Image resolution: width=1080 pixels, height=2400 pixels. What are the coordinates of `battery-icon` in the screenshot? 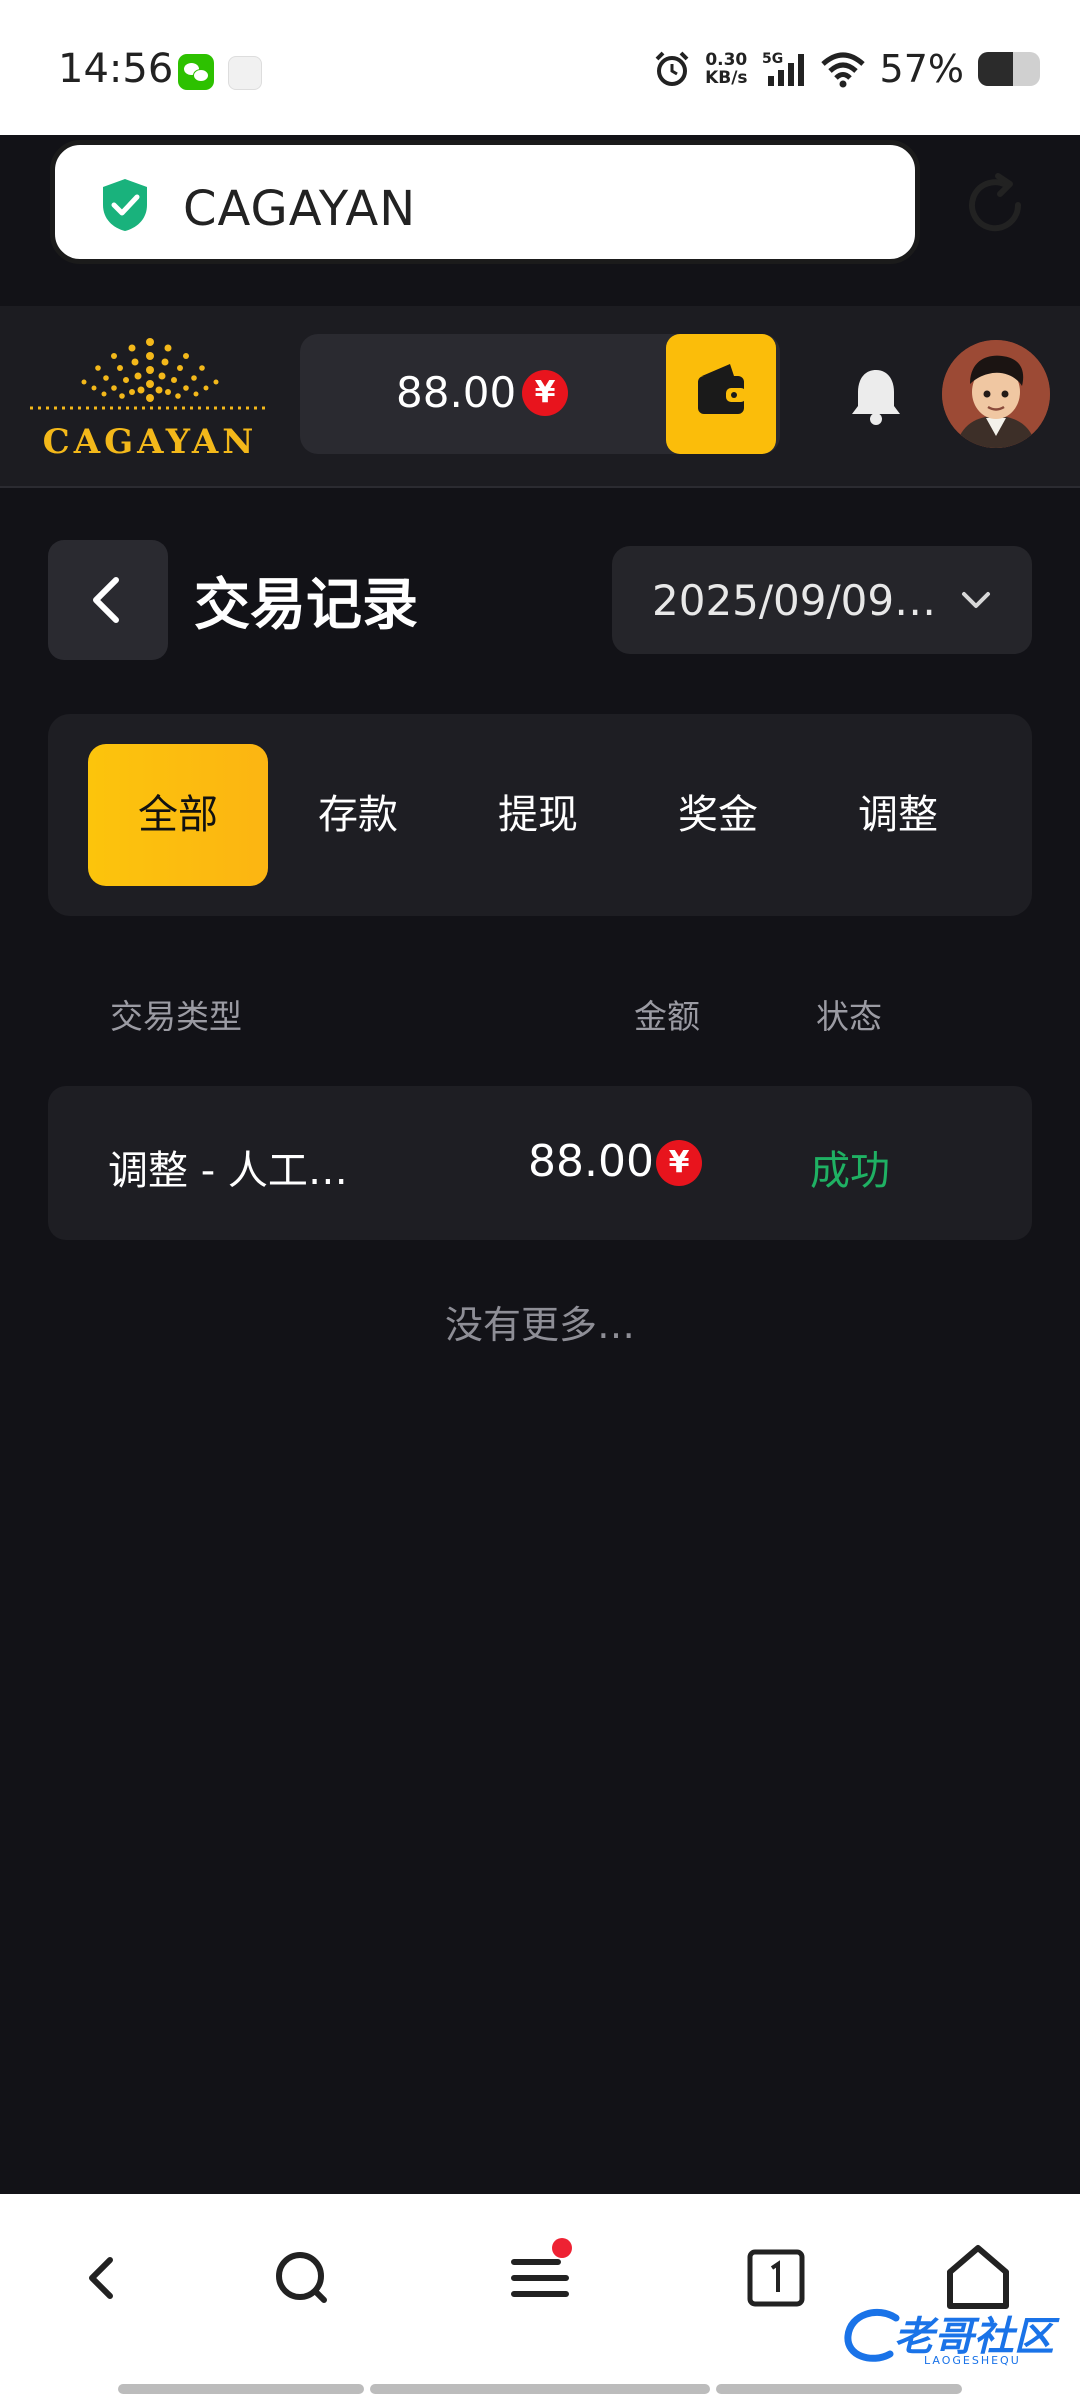 It's located at (1009, 69).